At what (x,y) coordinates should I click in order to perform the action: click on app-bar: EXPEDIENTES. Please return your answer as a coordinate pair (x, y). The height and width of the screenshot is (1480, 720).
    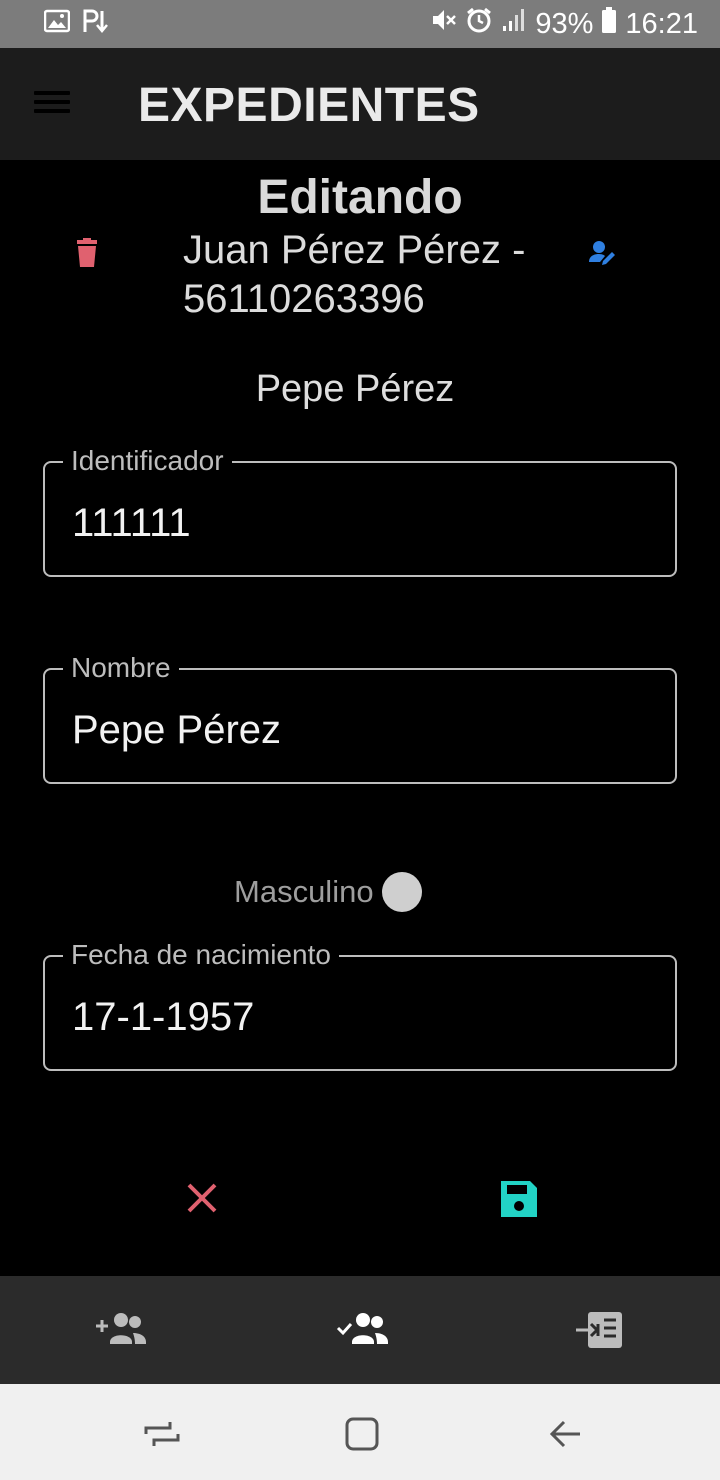
    Looking at the image, I should click on (360, 104).